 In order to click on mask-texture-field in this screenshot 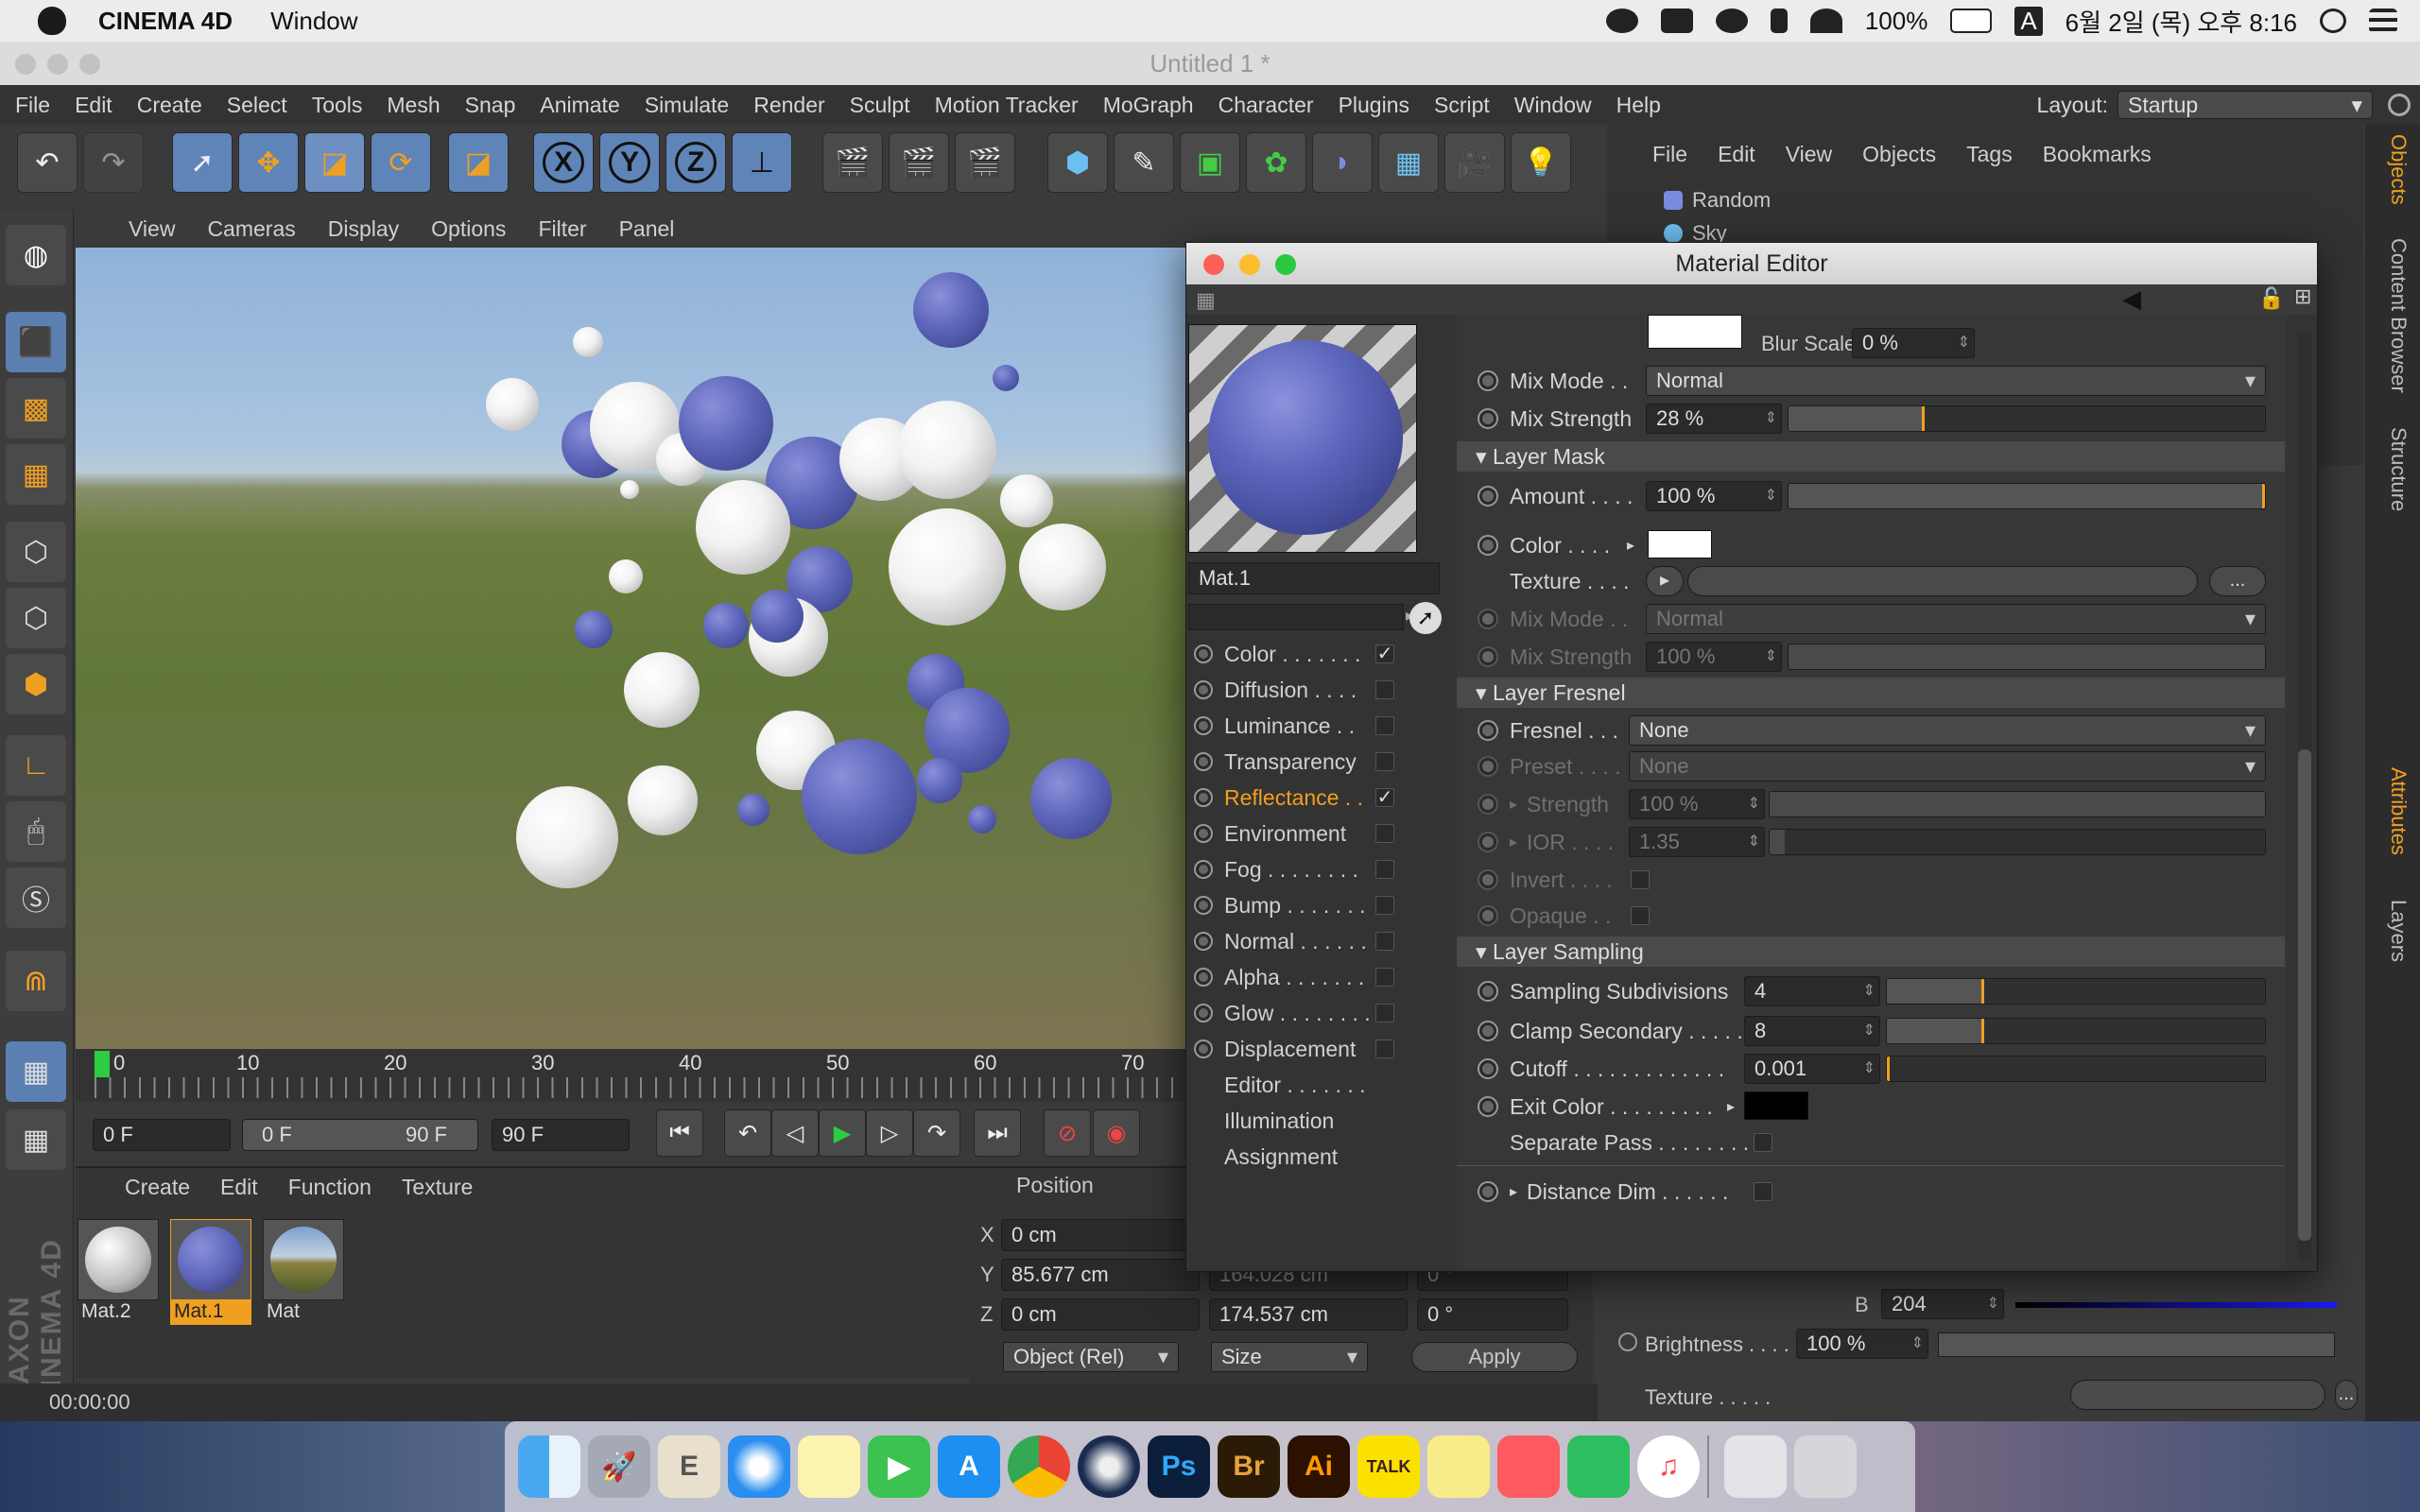, I will do `click(1942, 581)`.